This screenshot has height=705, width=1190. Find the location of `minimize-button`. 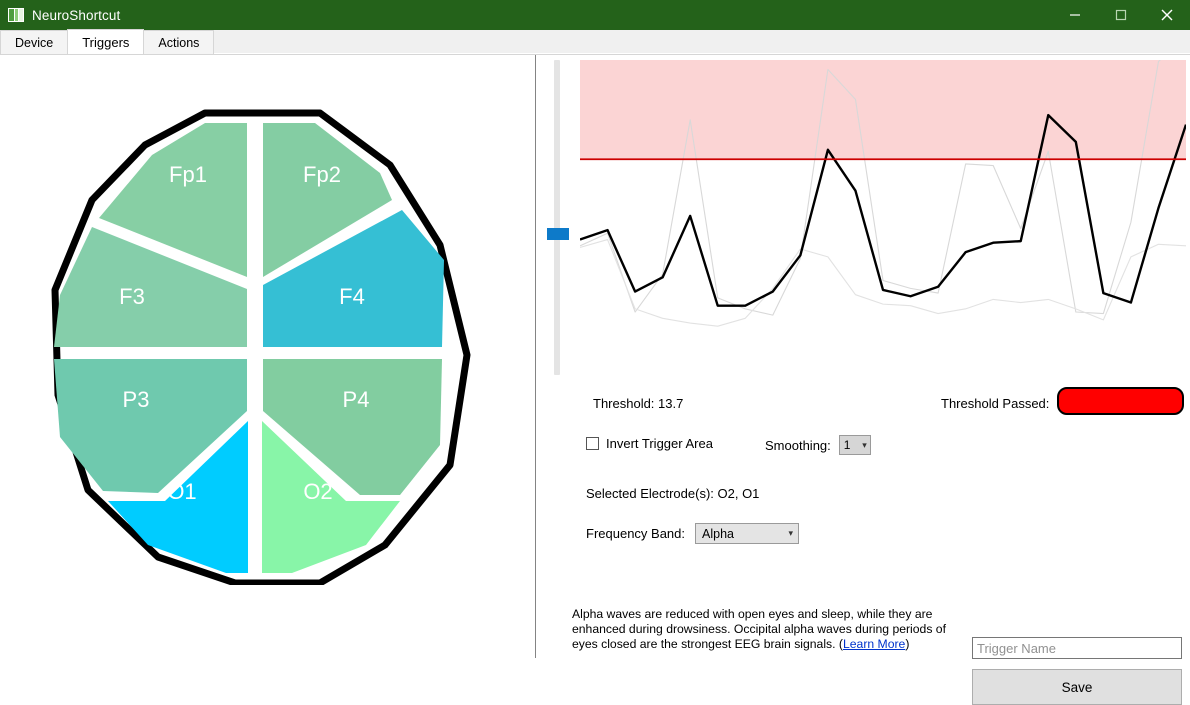

minimize-button is located at coordinates (1075, 15).